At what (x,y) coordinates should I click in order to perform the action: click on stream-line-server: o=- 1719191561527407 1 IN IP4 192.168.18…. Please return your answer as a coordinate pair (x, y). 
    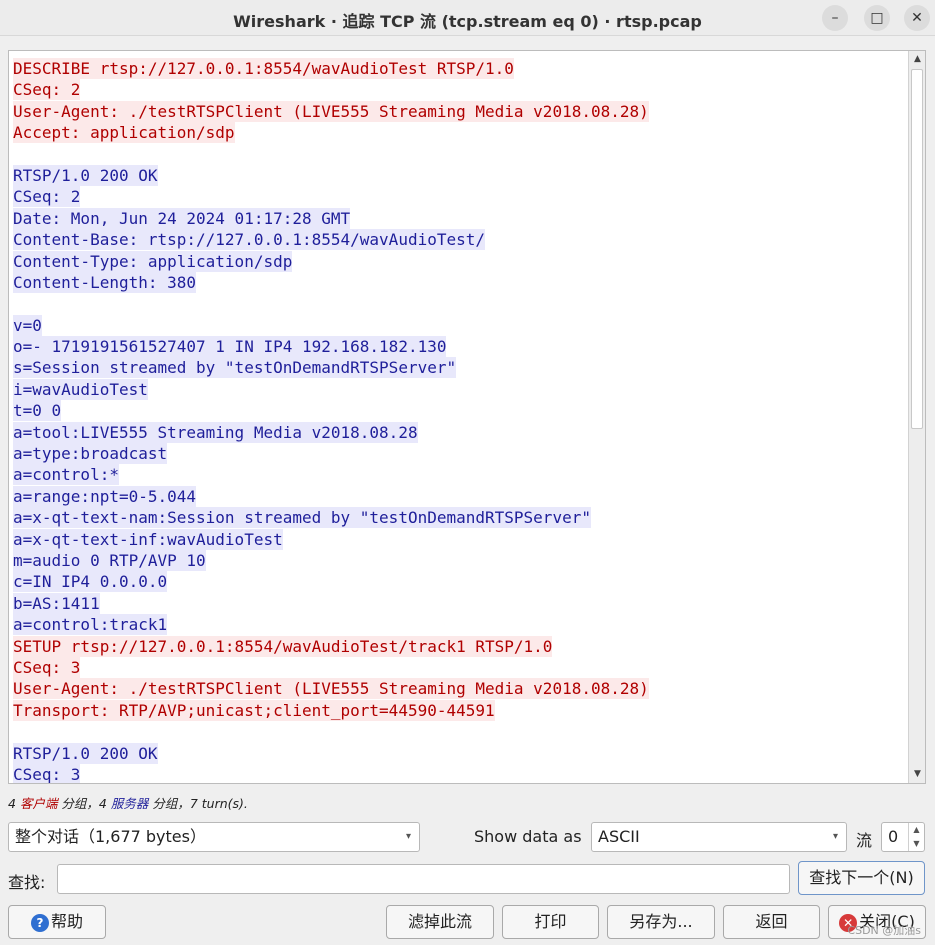
    Looking at the image, I should click on (459, 347).